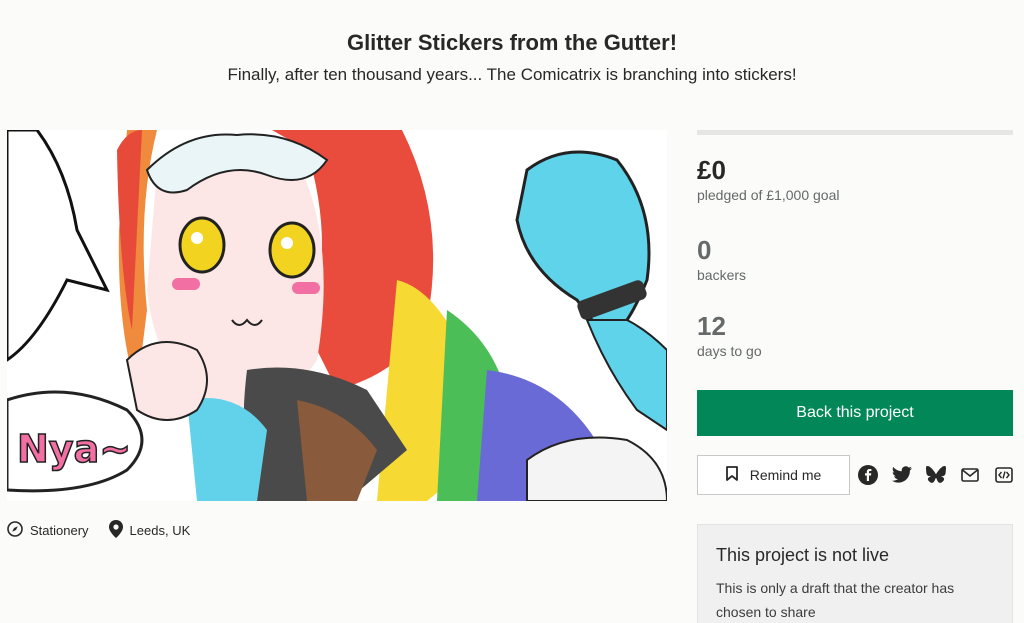  What do you see at coordinates (768, 195) in the screenshot?
I see `pledged-label: pledged of £1,000 goal` at bounding box center [768, 195].